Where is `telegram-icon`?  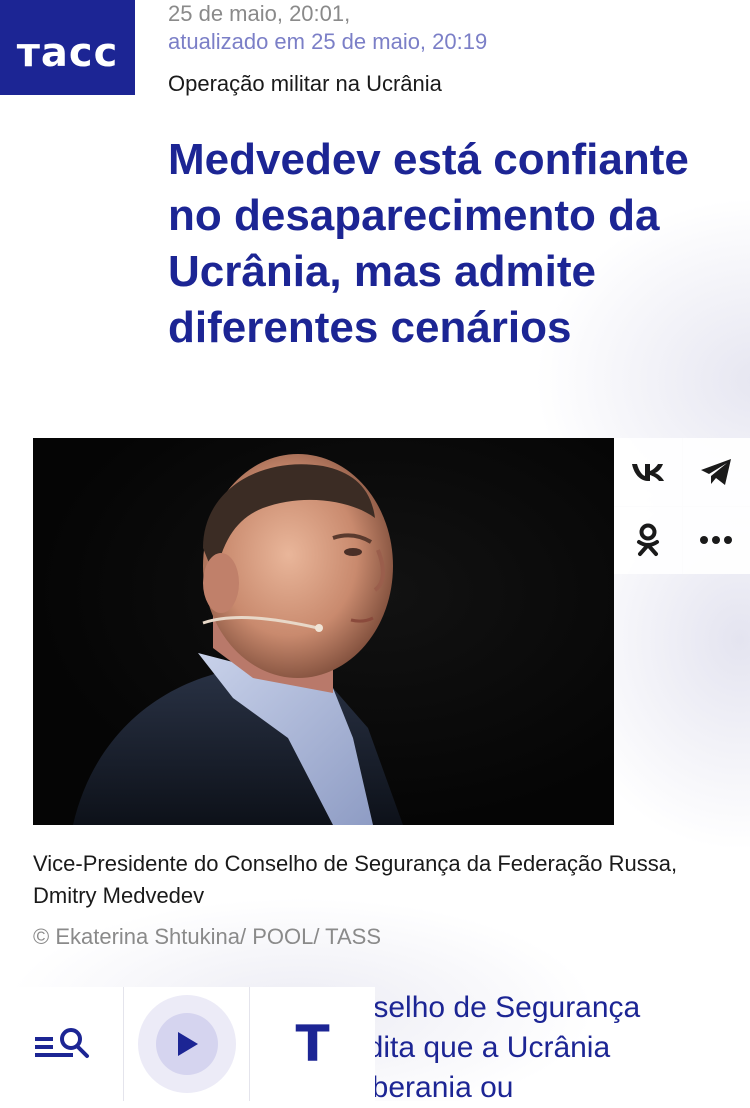
telegram-icon is located at coordinates (716, 472).